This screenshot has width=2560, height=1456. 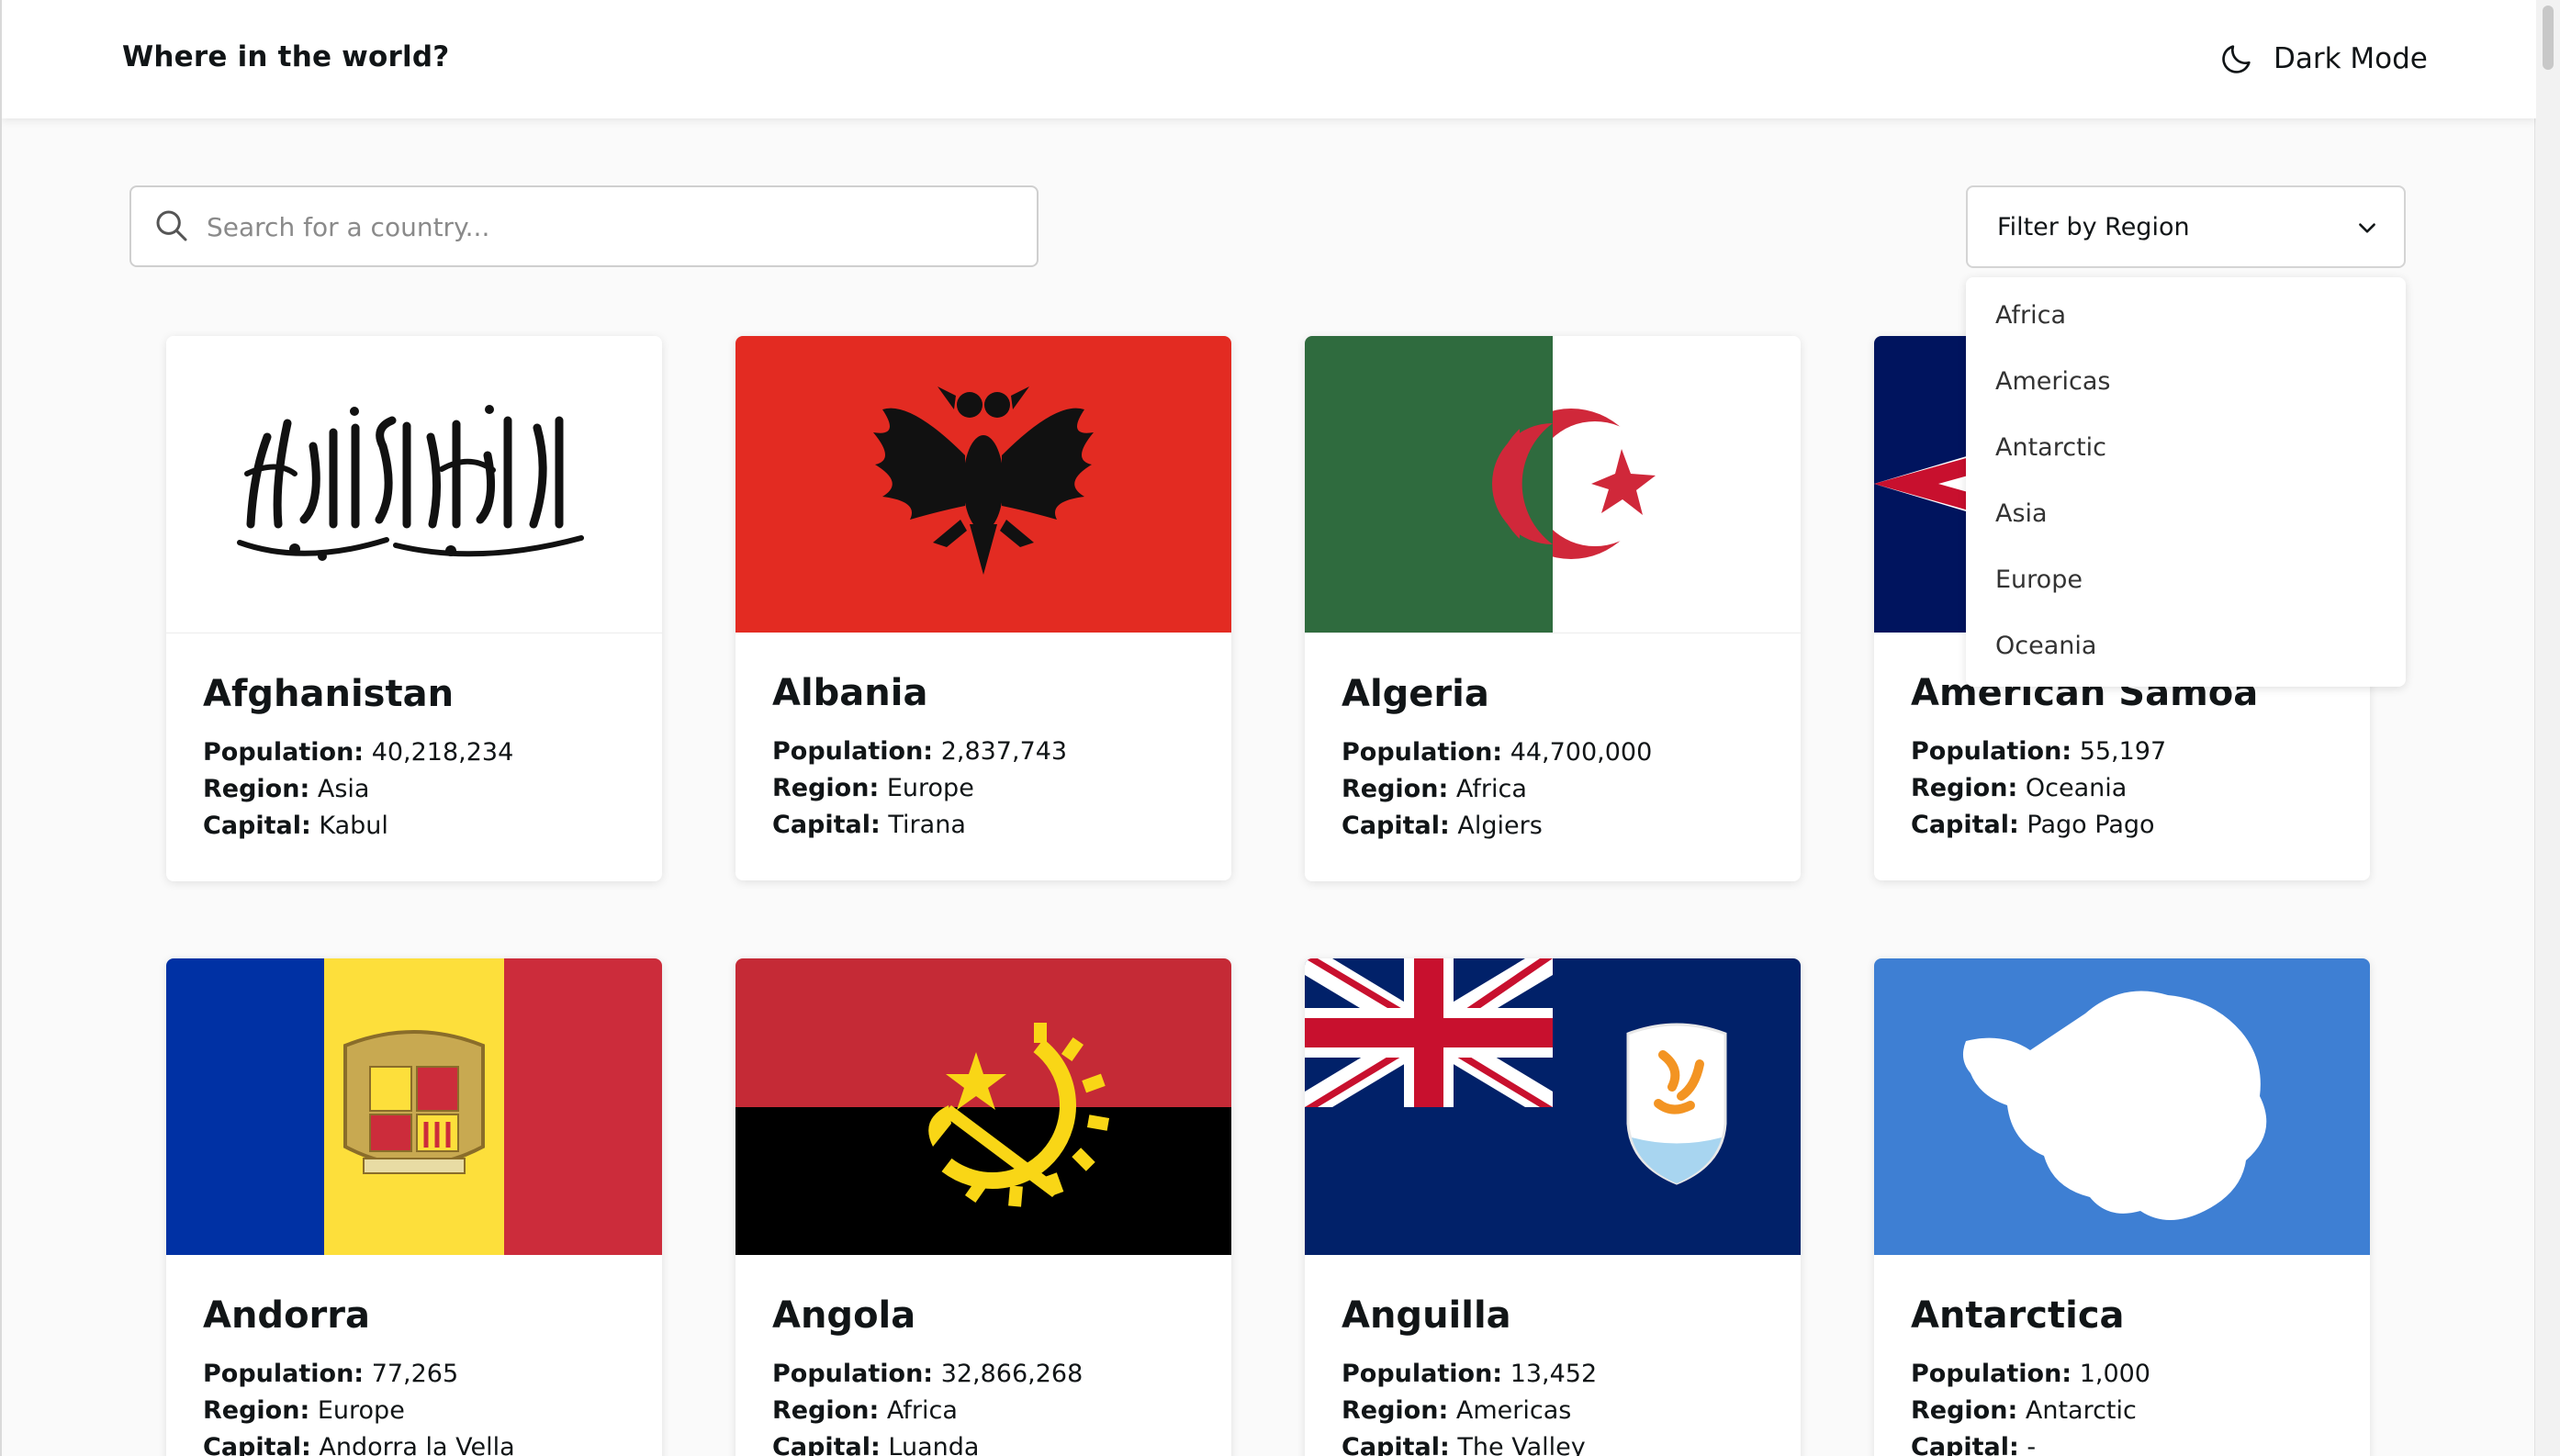 What do you see at coordinates (2030, 315) in the screenshot?
I see `region-option-africa: Africa` at bounding box center [2030, 315].